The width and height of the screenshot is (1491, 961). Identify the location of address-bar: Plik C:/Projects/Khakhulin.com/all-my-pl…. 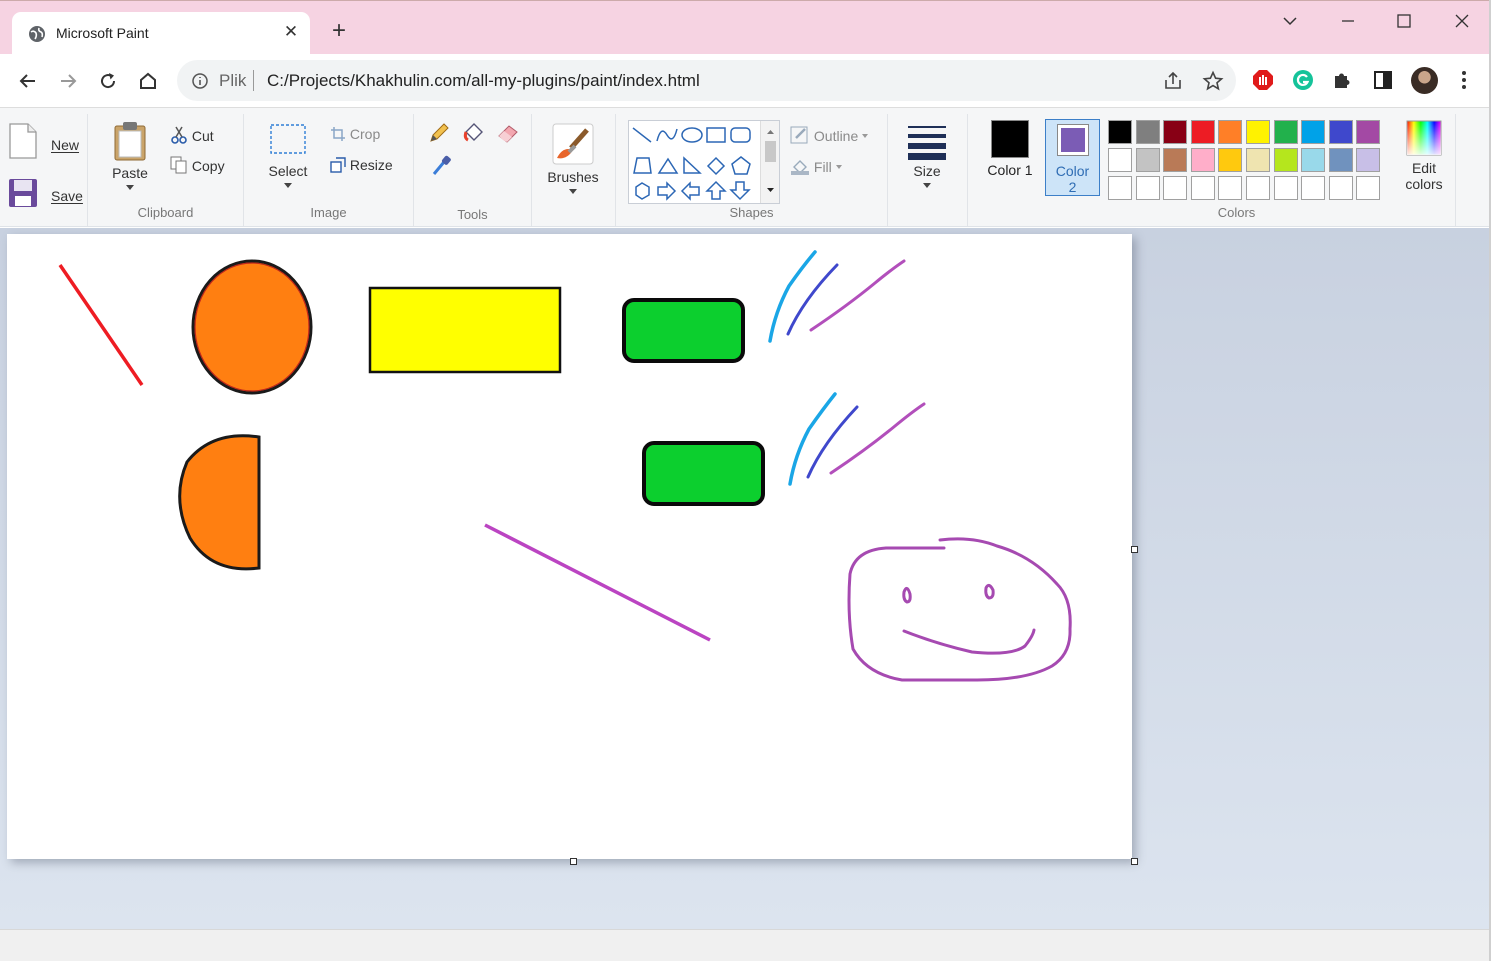
(706, 80).